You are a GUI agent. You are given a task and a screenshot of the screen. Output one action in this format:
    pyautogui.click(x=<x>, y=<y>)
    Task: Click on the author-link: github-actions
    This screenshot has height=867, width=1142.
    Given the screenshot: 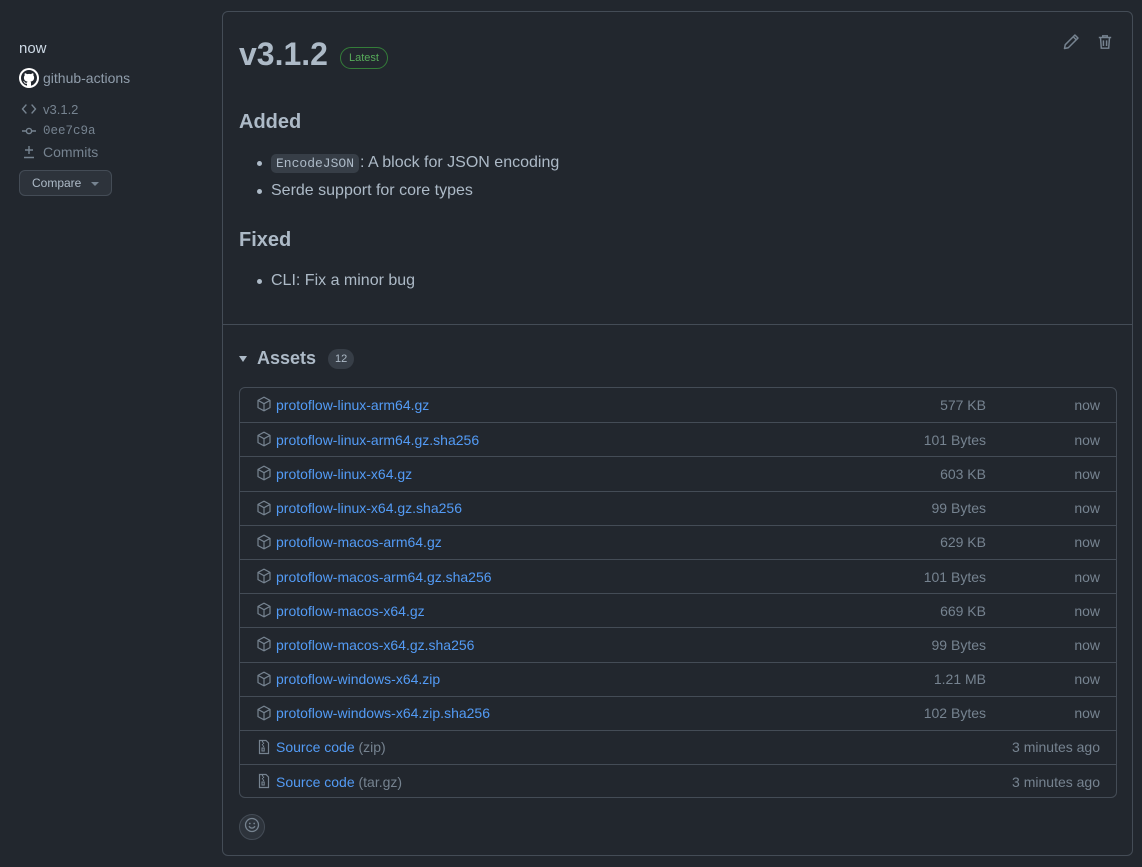 What is the action you would take?
    pyautogui.click(x=74, y=78)
    